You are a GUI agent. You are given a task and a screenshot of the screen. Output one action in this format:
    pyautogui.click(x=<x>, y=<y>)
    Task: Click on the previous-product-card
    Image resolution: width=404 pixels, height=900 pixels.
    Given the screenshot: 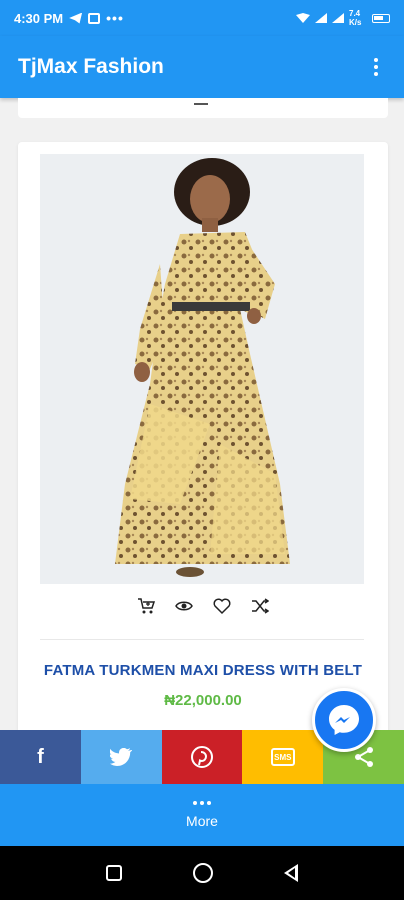 What is the action you would take?
    pyautogui.click(x=203, y=108)
    